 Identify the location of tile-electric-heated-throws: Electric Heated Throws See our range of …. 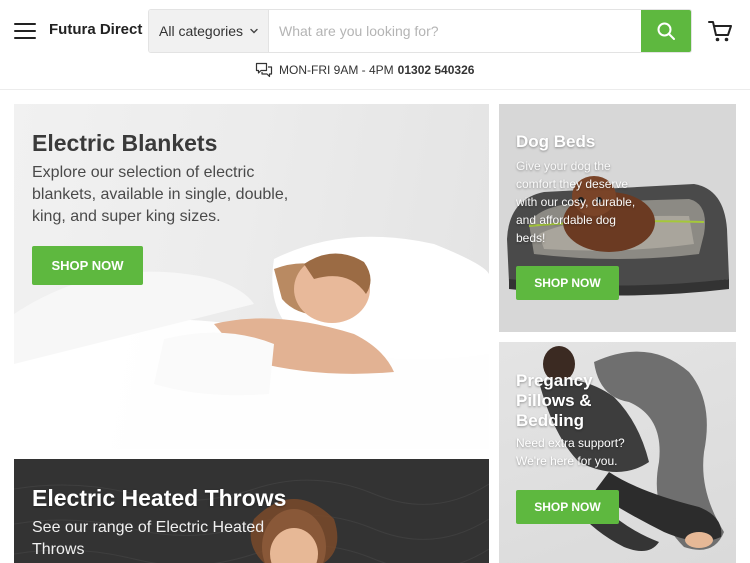
(251, 511).